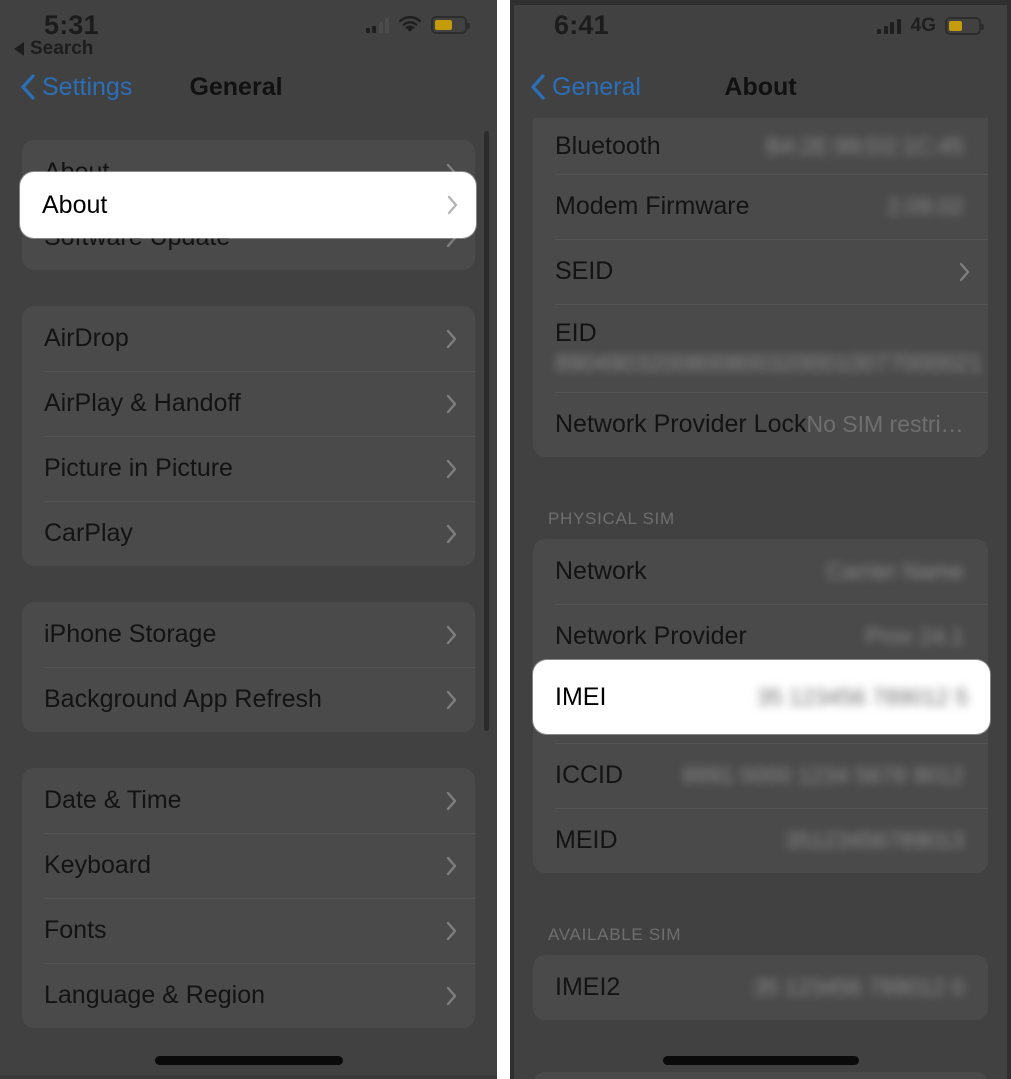 The height and width of the screenshot is (1079, 1011). What do you see at coordinates (248, 634) in the screenshot?
I see `sidebar-item-iphone-storage: iPhone Storage` at bounding box center [248, 634].